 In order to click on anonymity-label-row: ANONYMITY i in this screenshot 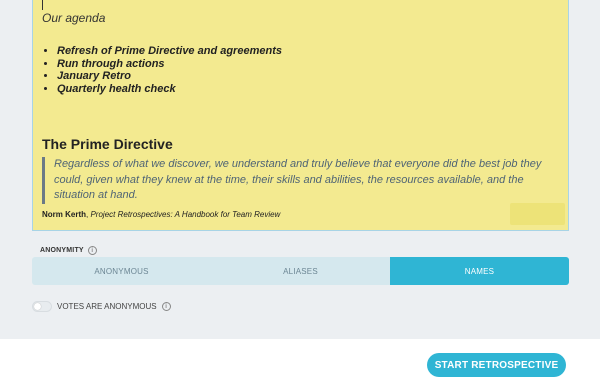, I will do `click(68, 250)`.